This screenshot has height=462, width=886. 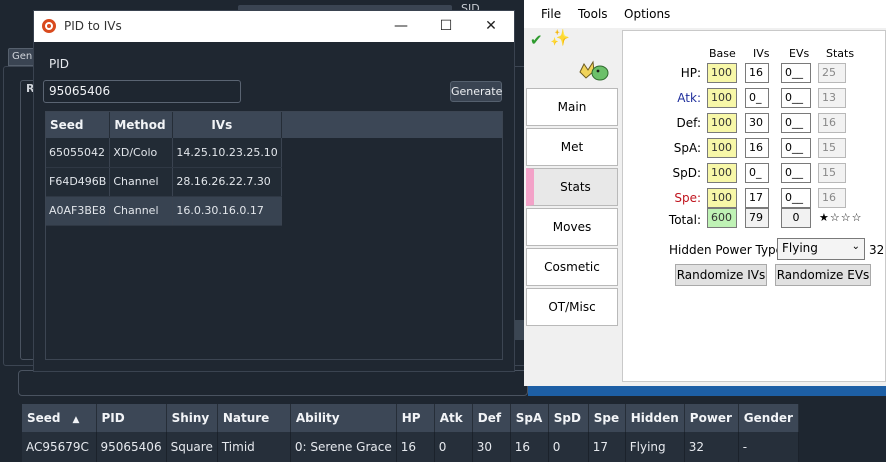 I want to click on window-titlebar: PID to IVs — ☐ ✕, so click(x=274, y=26).